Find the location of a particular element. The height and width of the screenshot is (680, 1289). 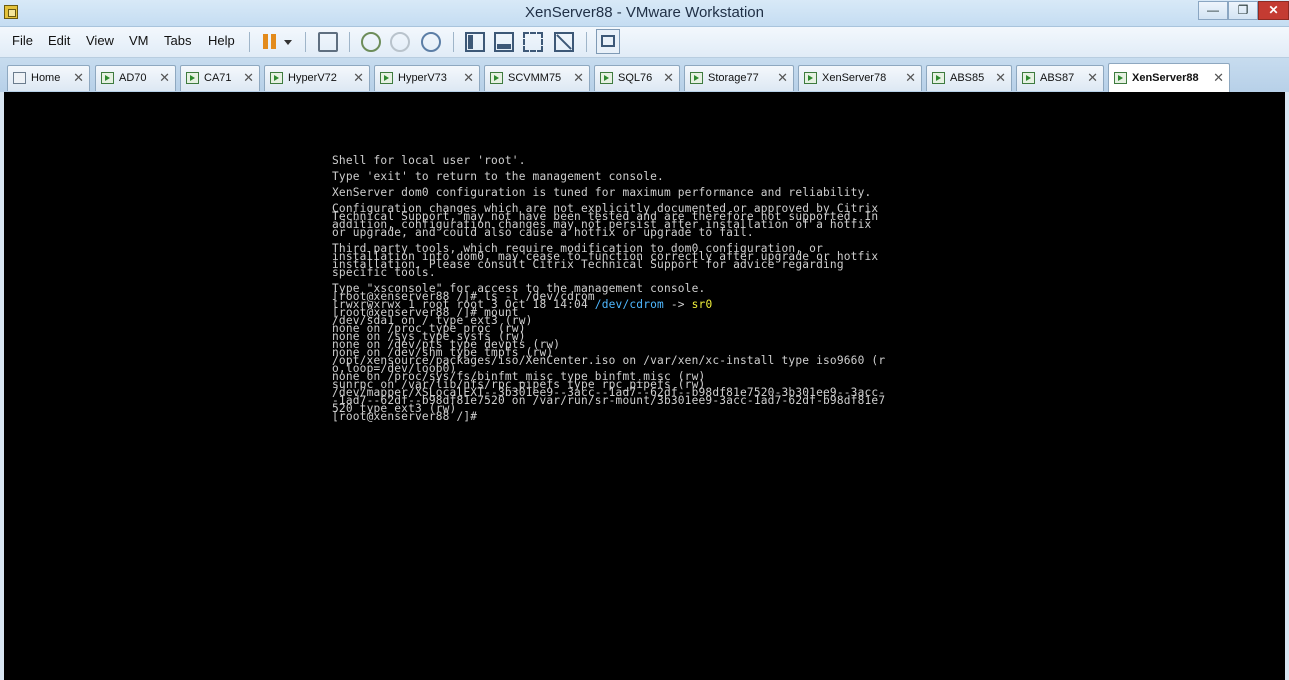

tab-label: XenServer78 is located at coordinates (854, 78).